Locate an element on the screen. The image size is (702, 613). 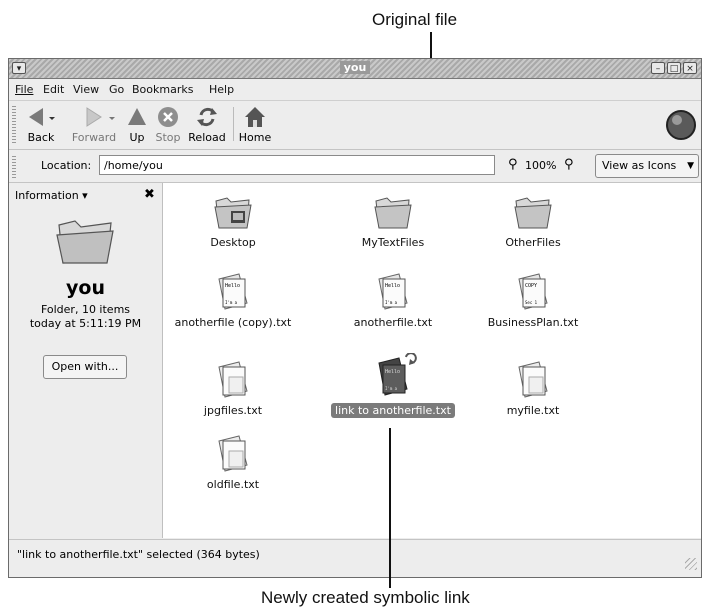
folder-name: you is located at coordinates (85, 288).